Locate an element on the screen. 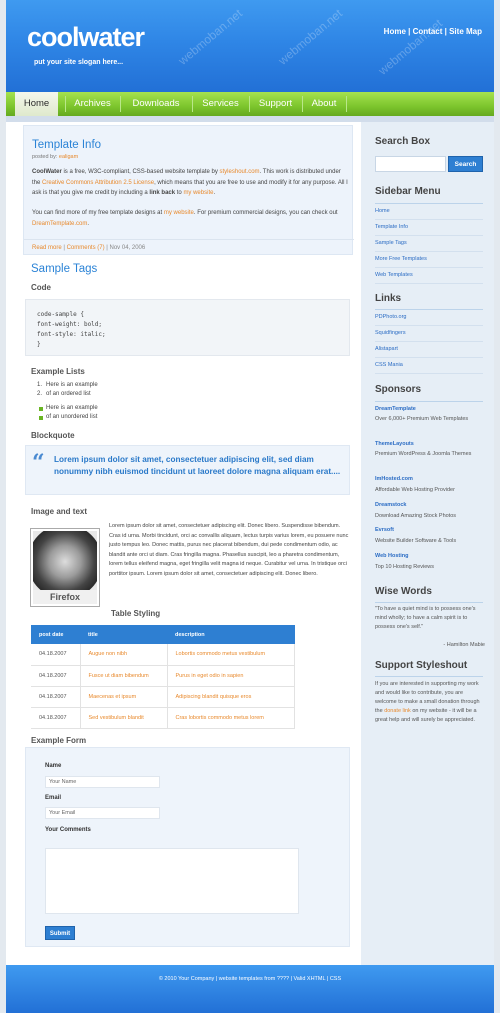 Image resolution: width=500 pixels, height=1013 pixels. toplink-contact: Contact is located at coordinates (428, 31).